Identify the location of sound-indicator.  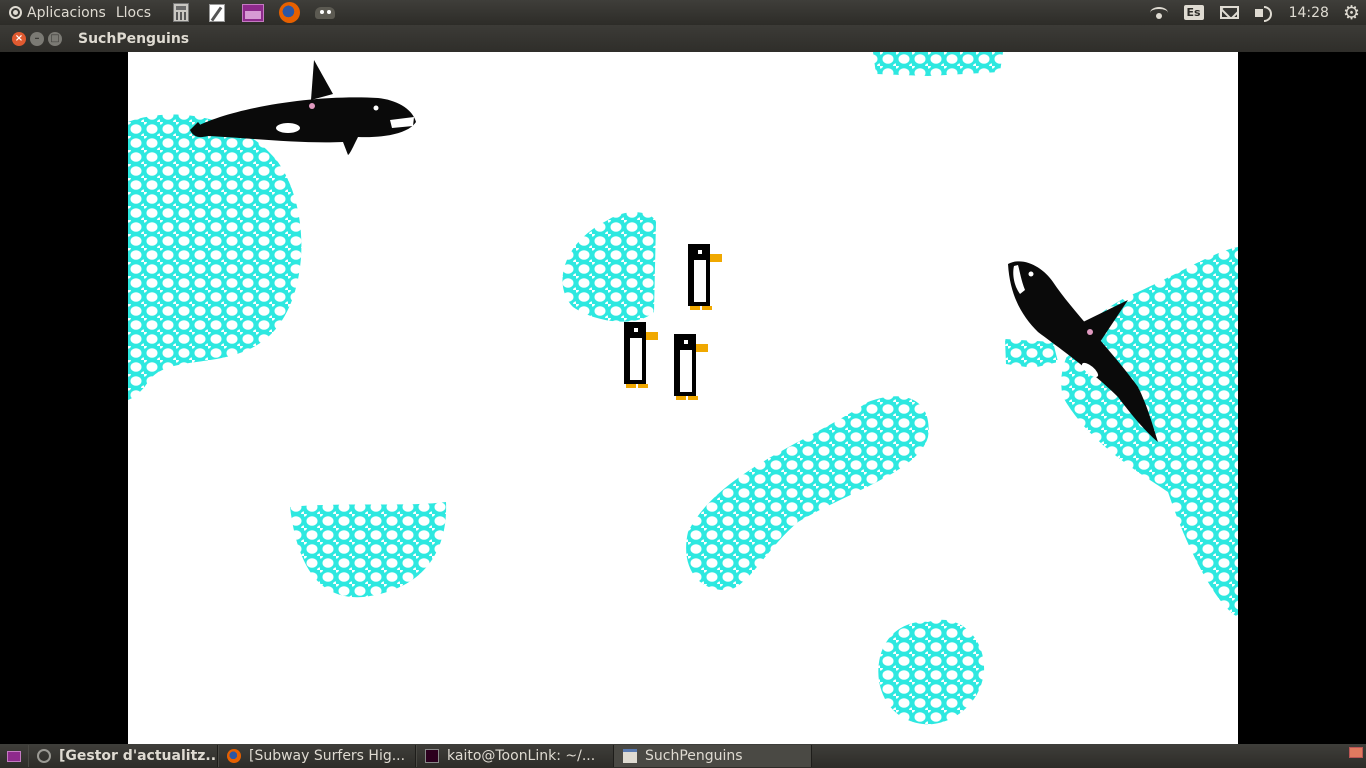
(1263, 13).